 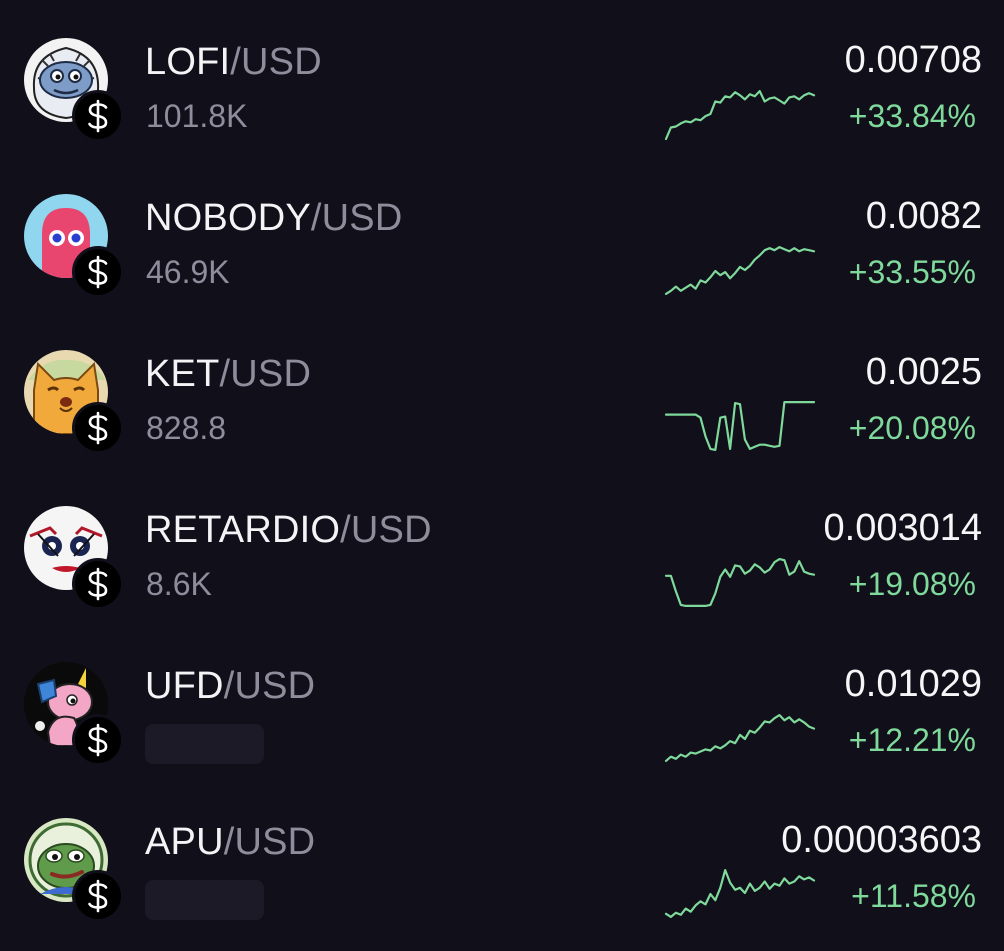 I want to click on price-change-percent: +33.55%, so click(x=912, y=272).